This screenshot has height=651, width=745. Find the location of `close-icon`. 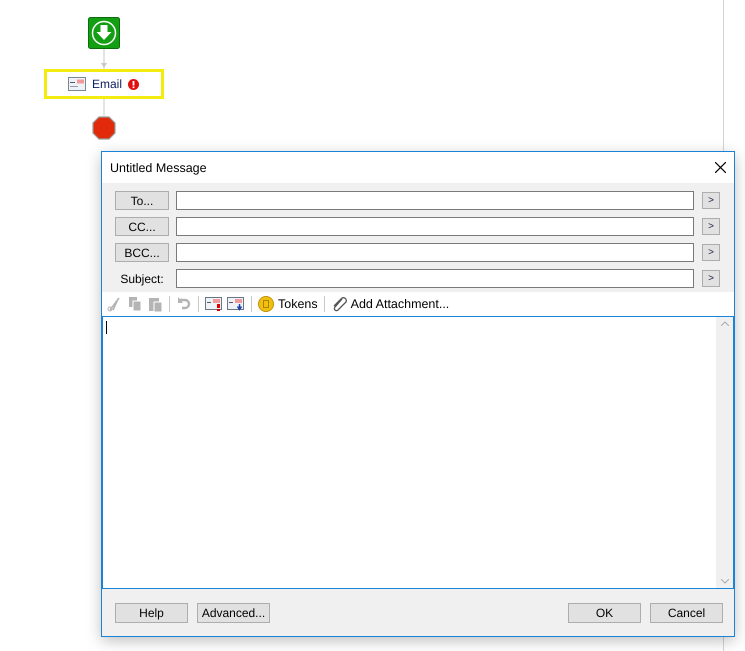

close-icon is located at coordinates (720, 167).